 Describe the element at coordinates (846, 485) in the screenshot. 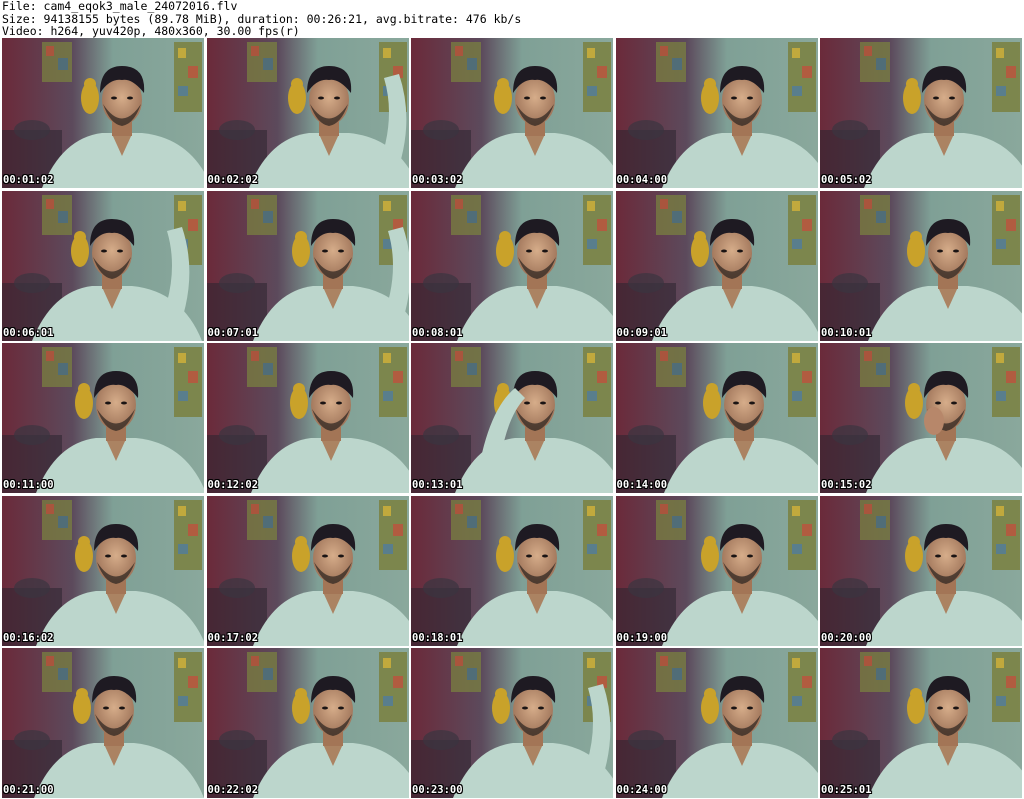

I see `timestamp-label: 00:15:02` at that location.